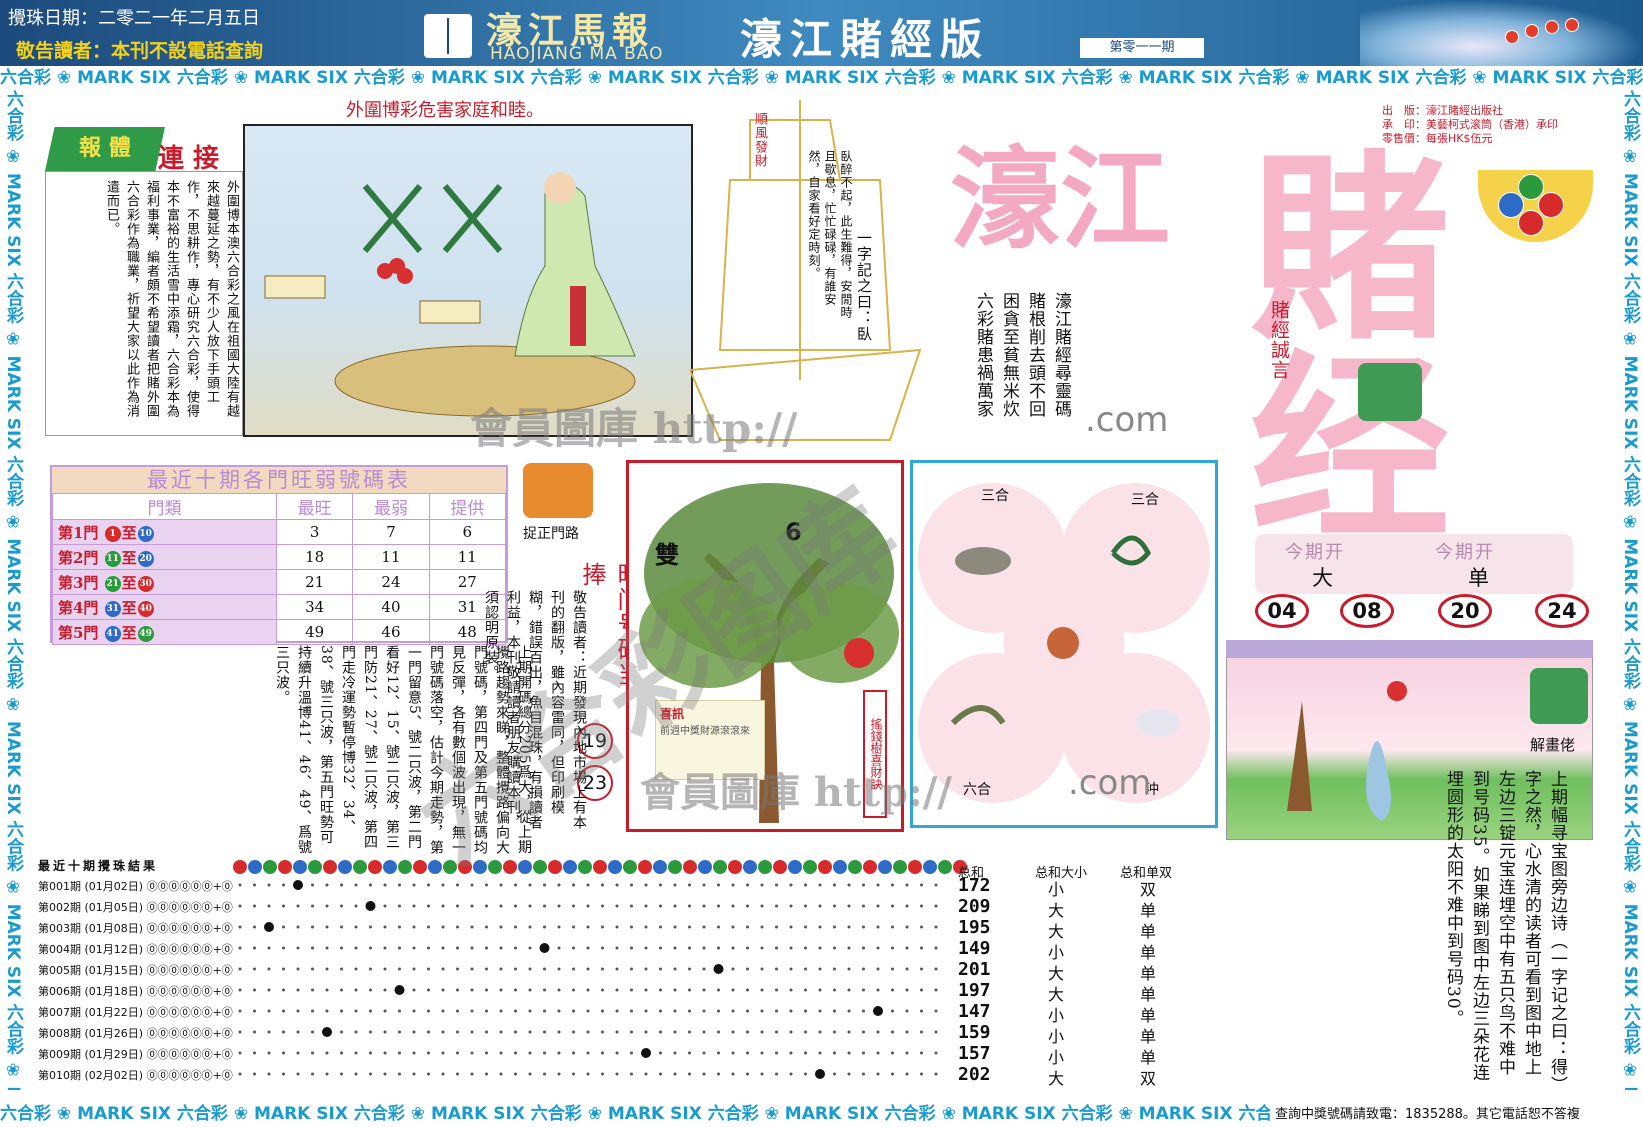 The width and height of the screenshot is (1643, 1127). What do you see at coordinates (467, 532) in the screenshot?
I see `tip-value: 6` at bounding box center [467, 532].